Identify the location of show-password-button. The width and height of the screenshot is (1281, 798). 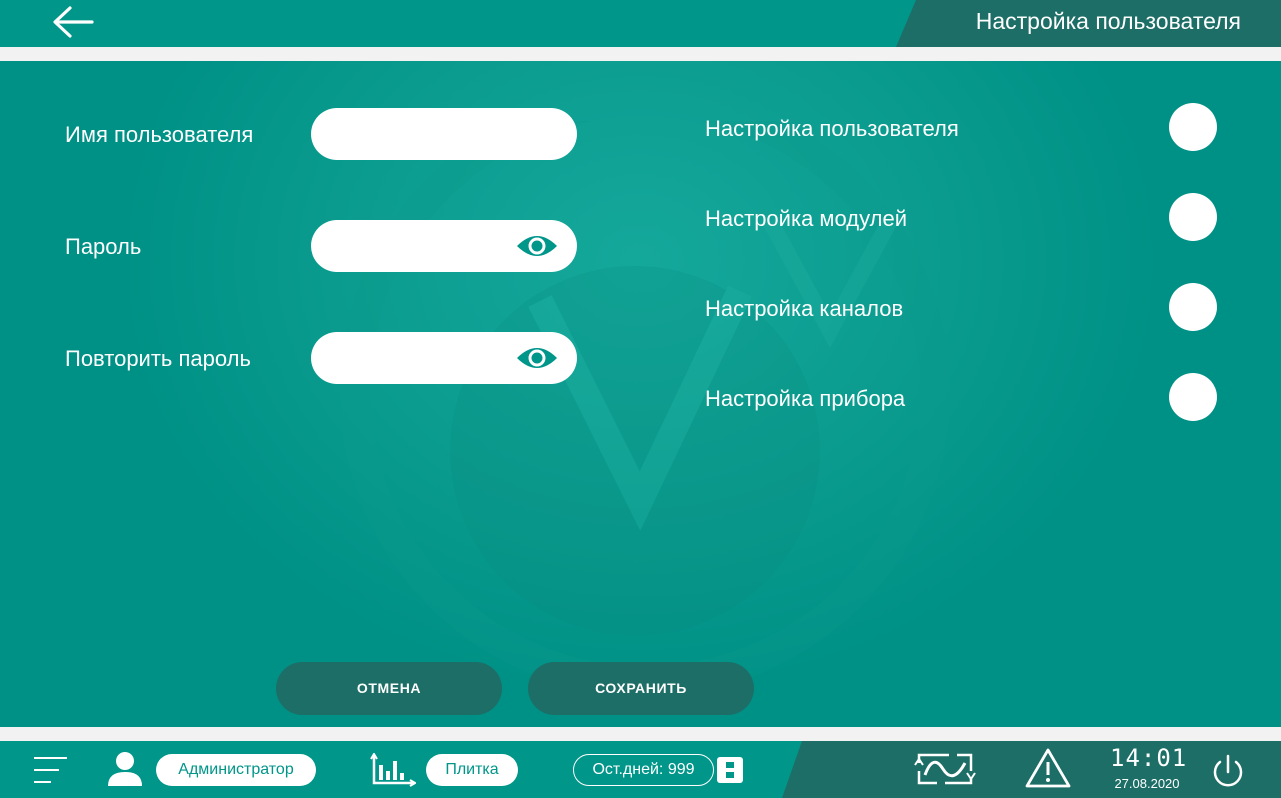
(537, 246).